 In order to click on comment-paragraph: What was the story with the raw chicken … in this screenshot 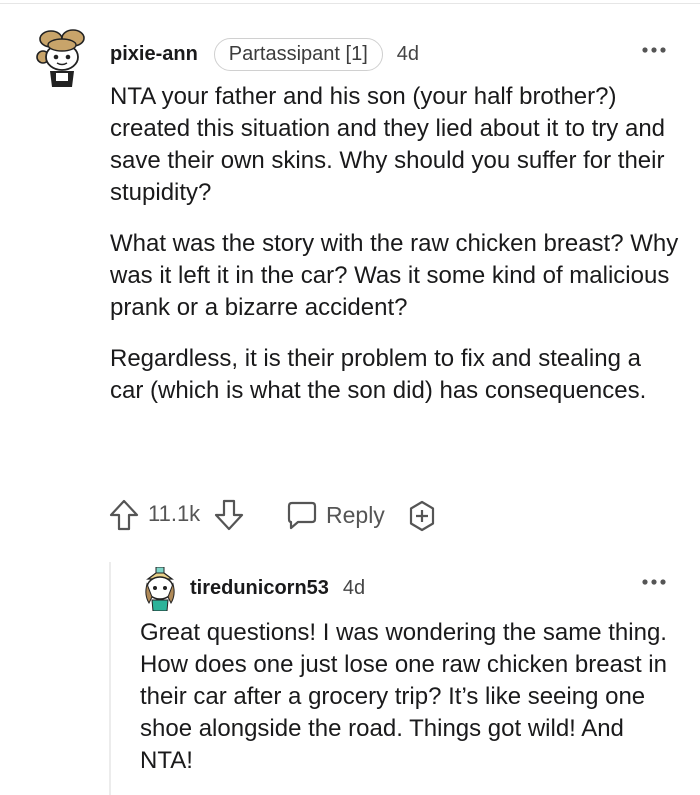, I will do `click(394, 275)`.